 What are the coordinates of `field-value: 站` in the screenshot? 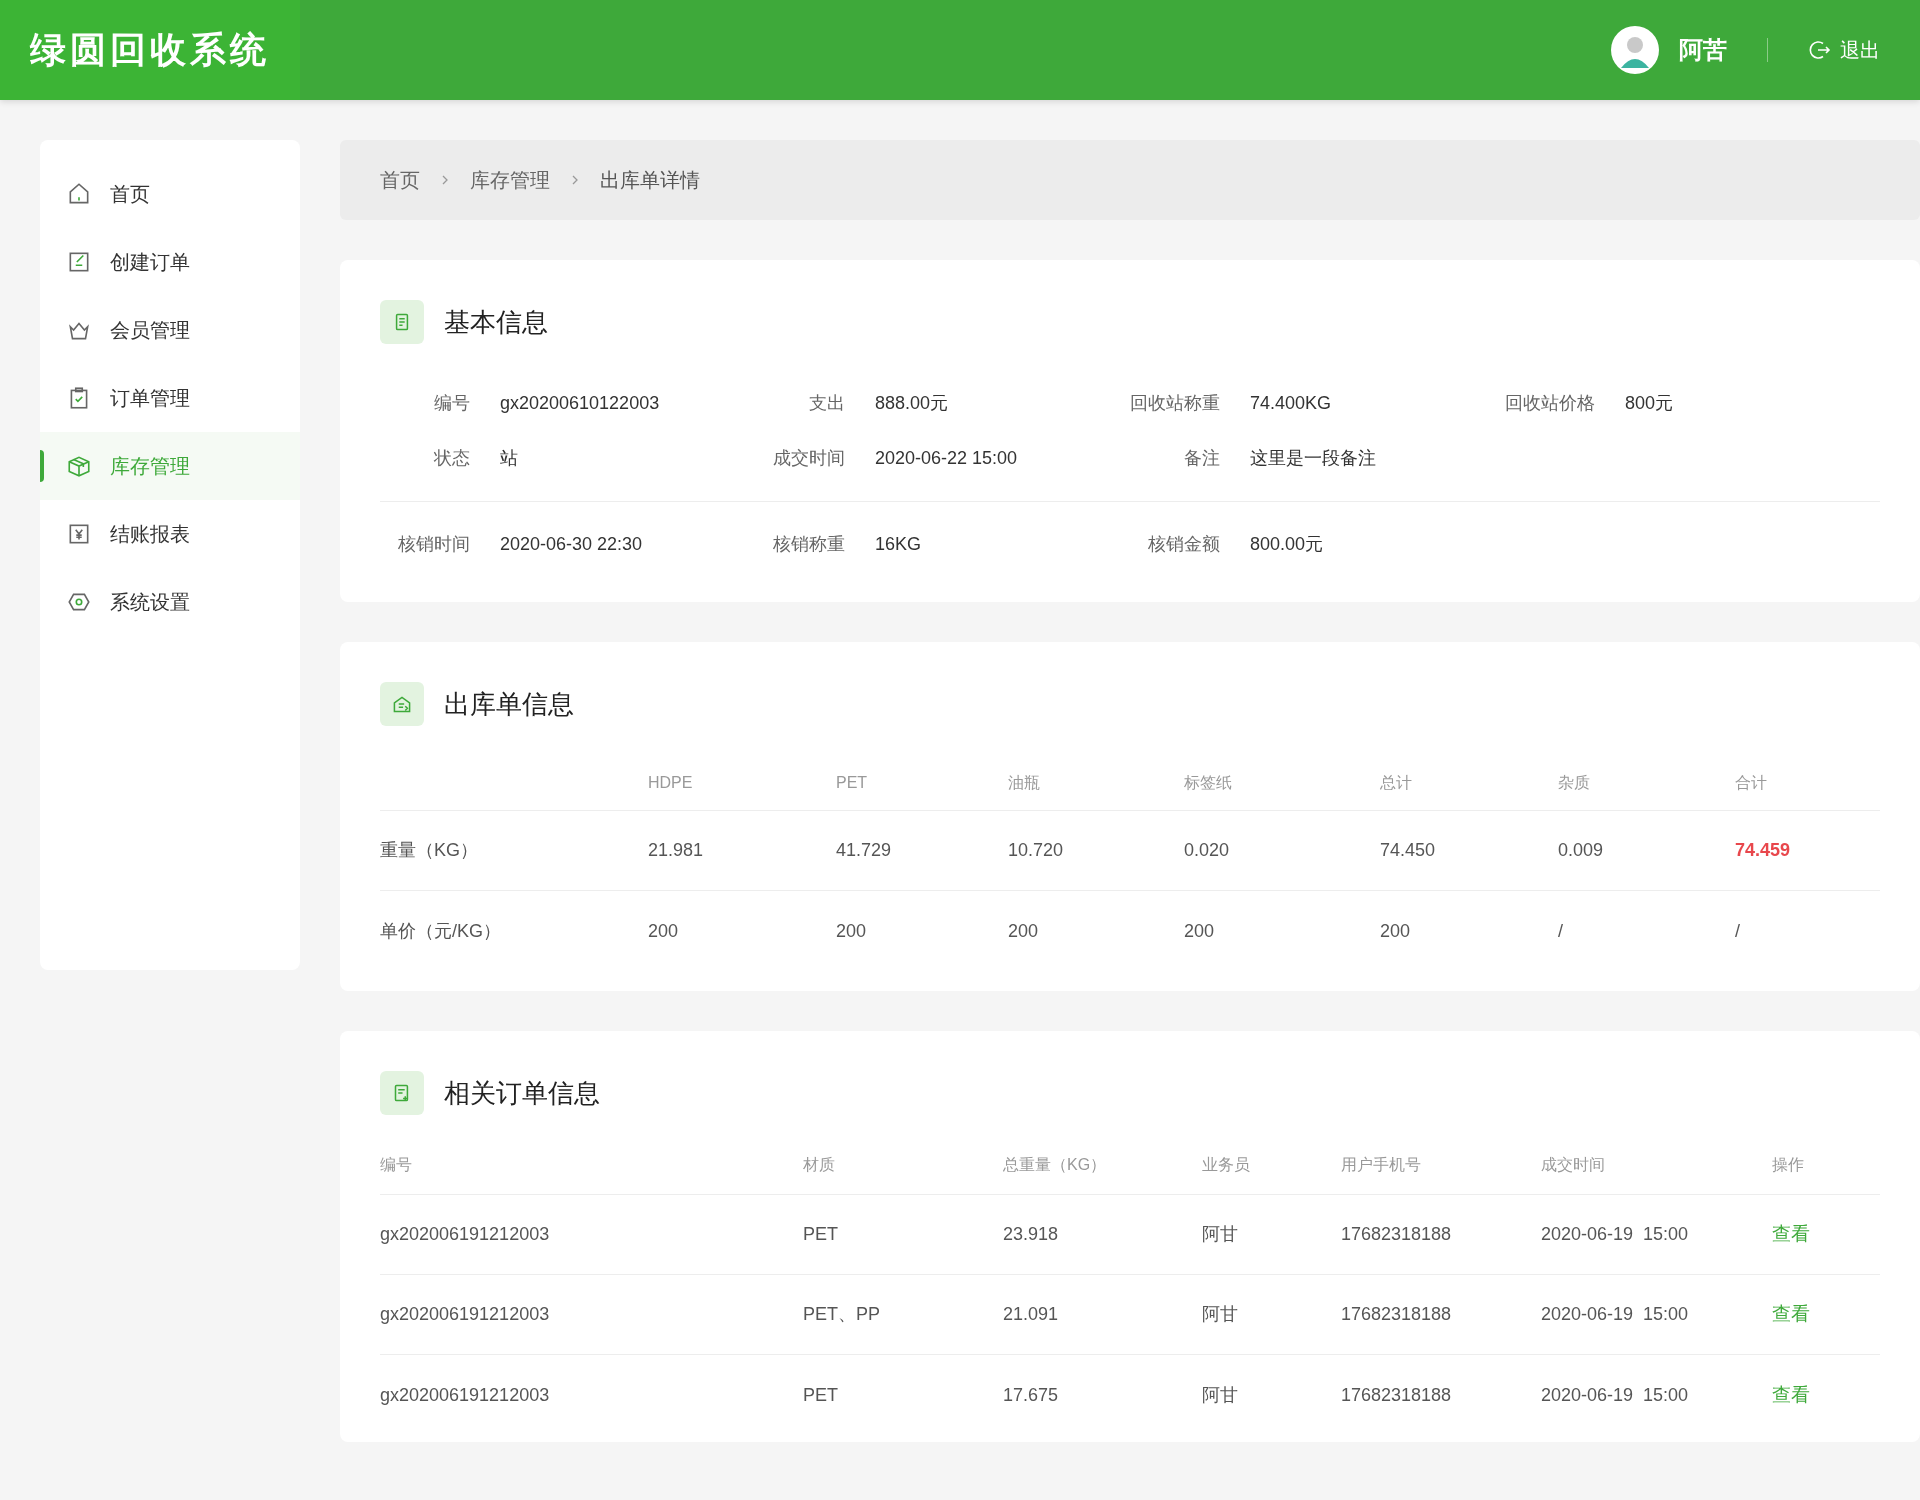 It's located at (509, 458).